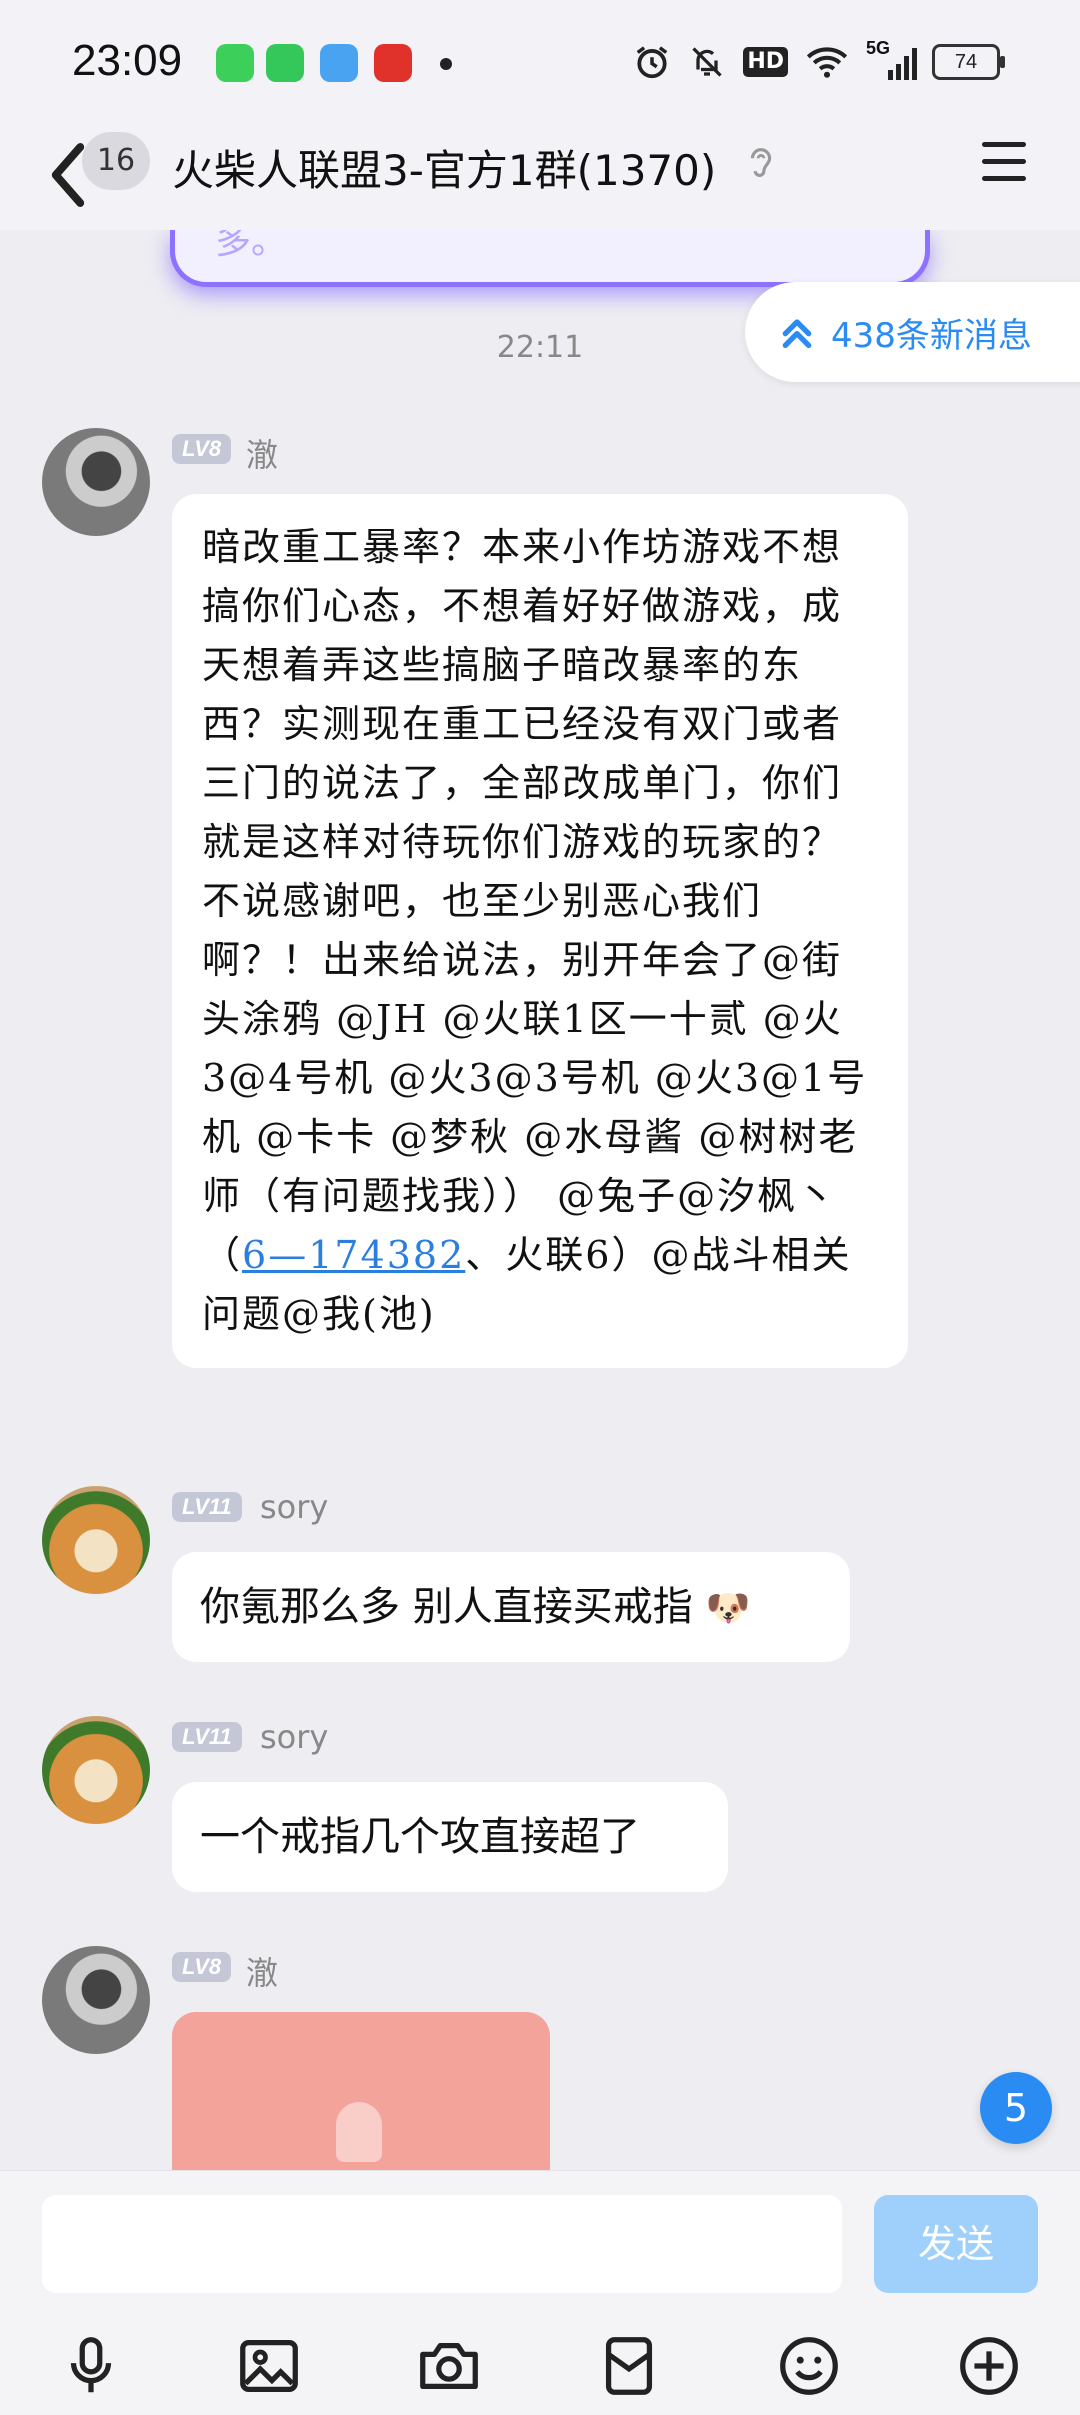  I want to click on message-bubble: 一个戒指几个攻直接超了, so click(450, 1837).